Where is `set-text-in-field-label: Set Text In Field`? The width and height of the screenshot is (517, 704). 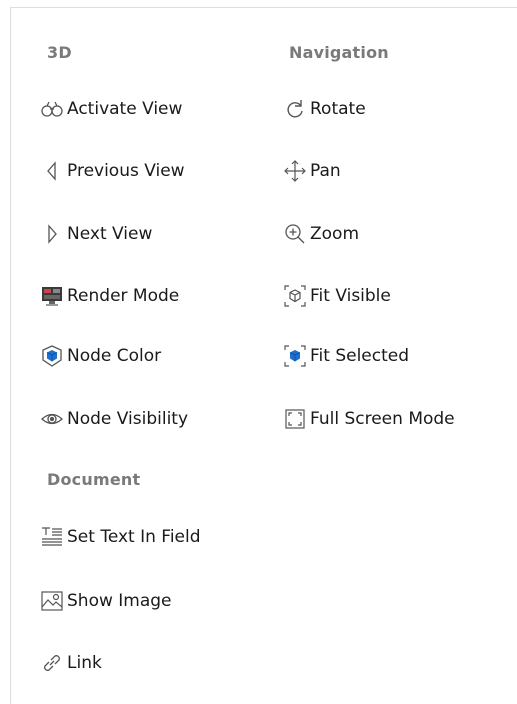
set-text-in-field-label: Set Text In Field is located at coordinates (134, 537).